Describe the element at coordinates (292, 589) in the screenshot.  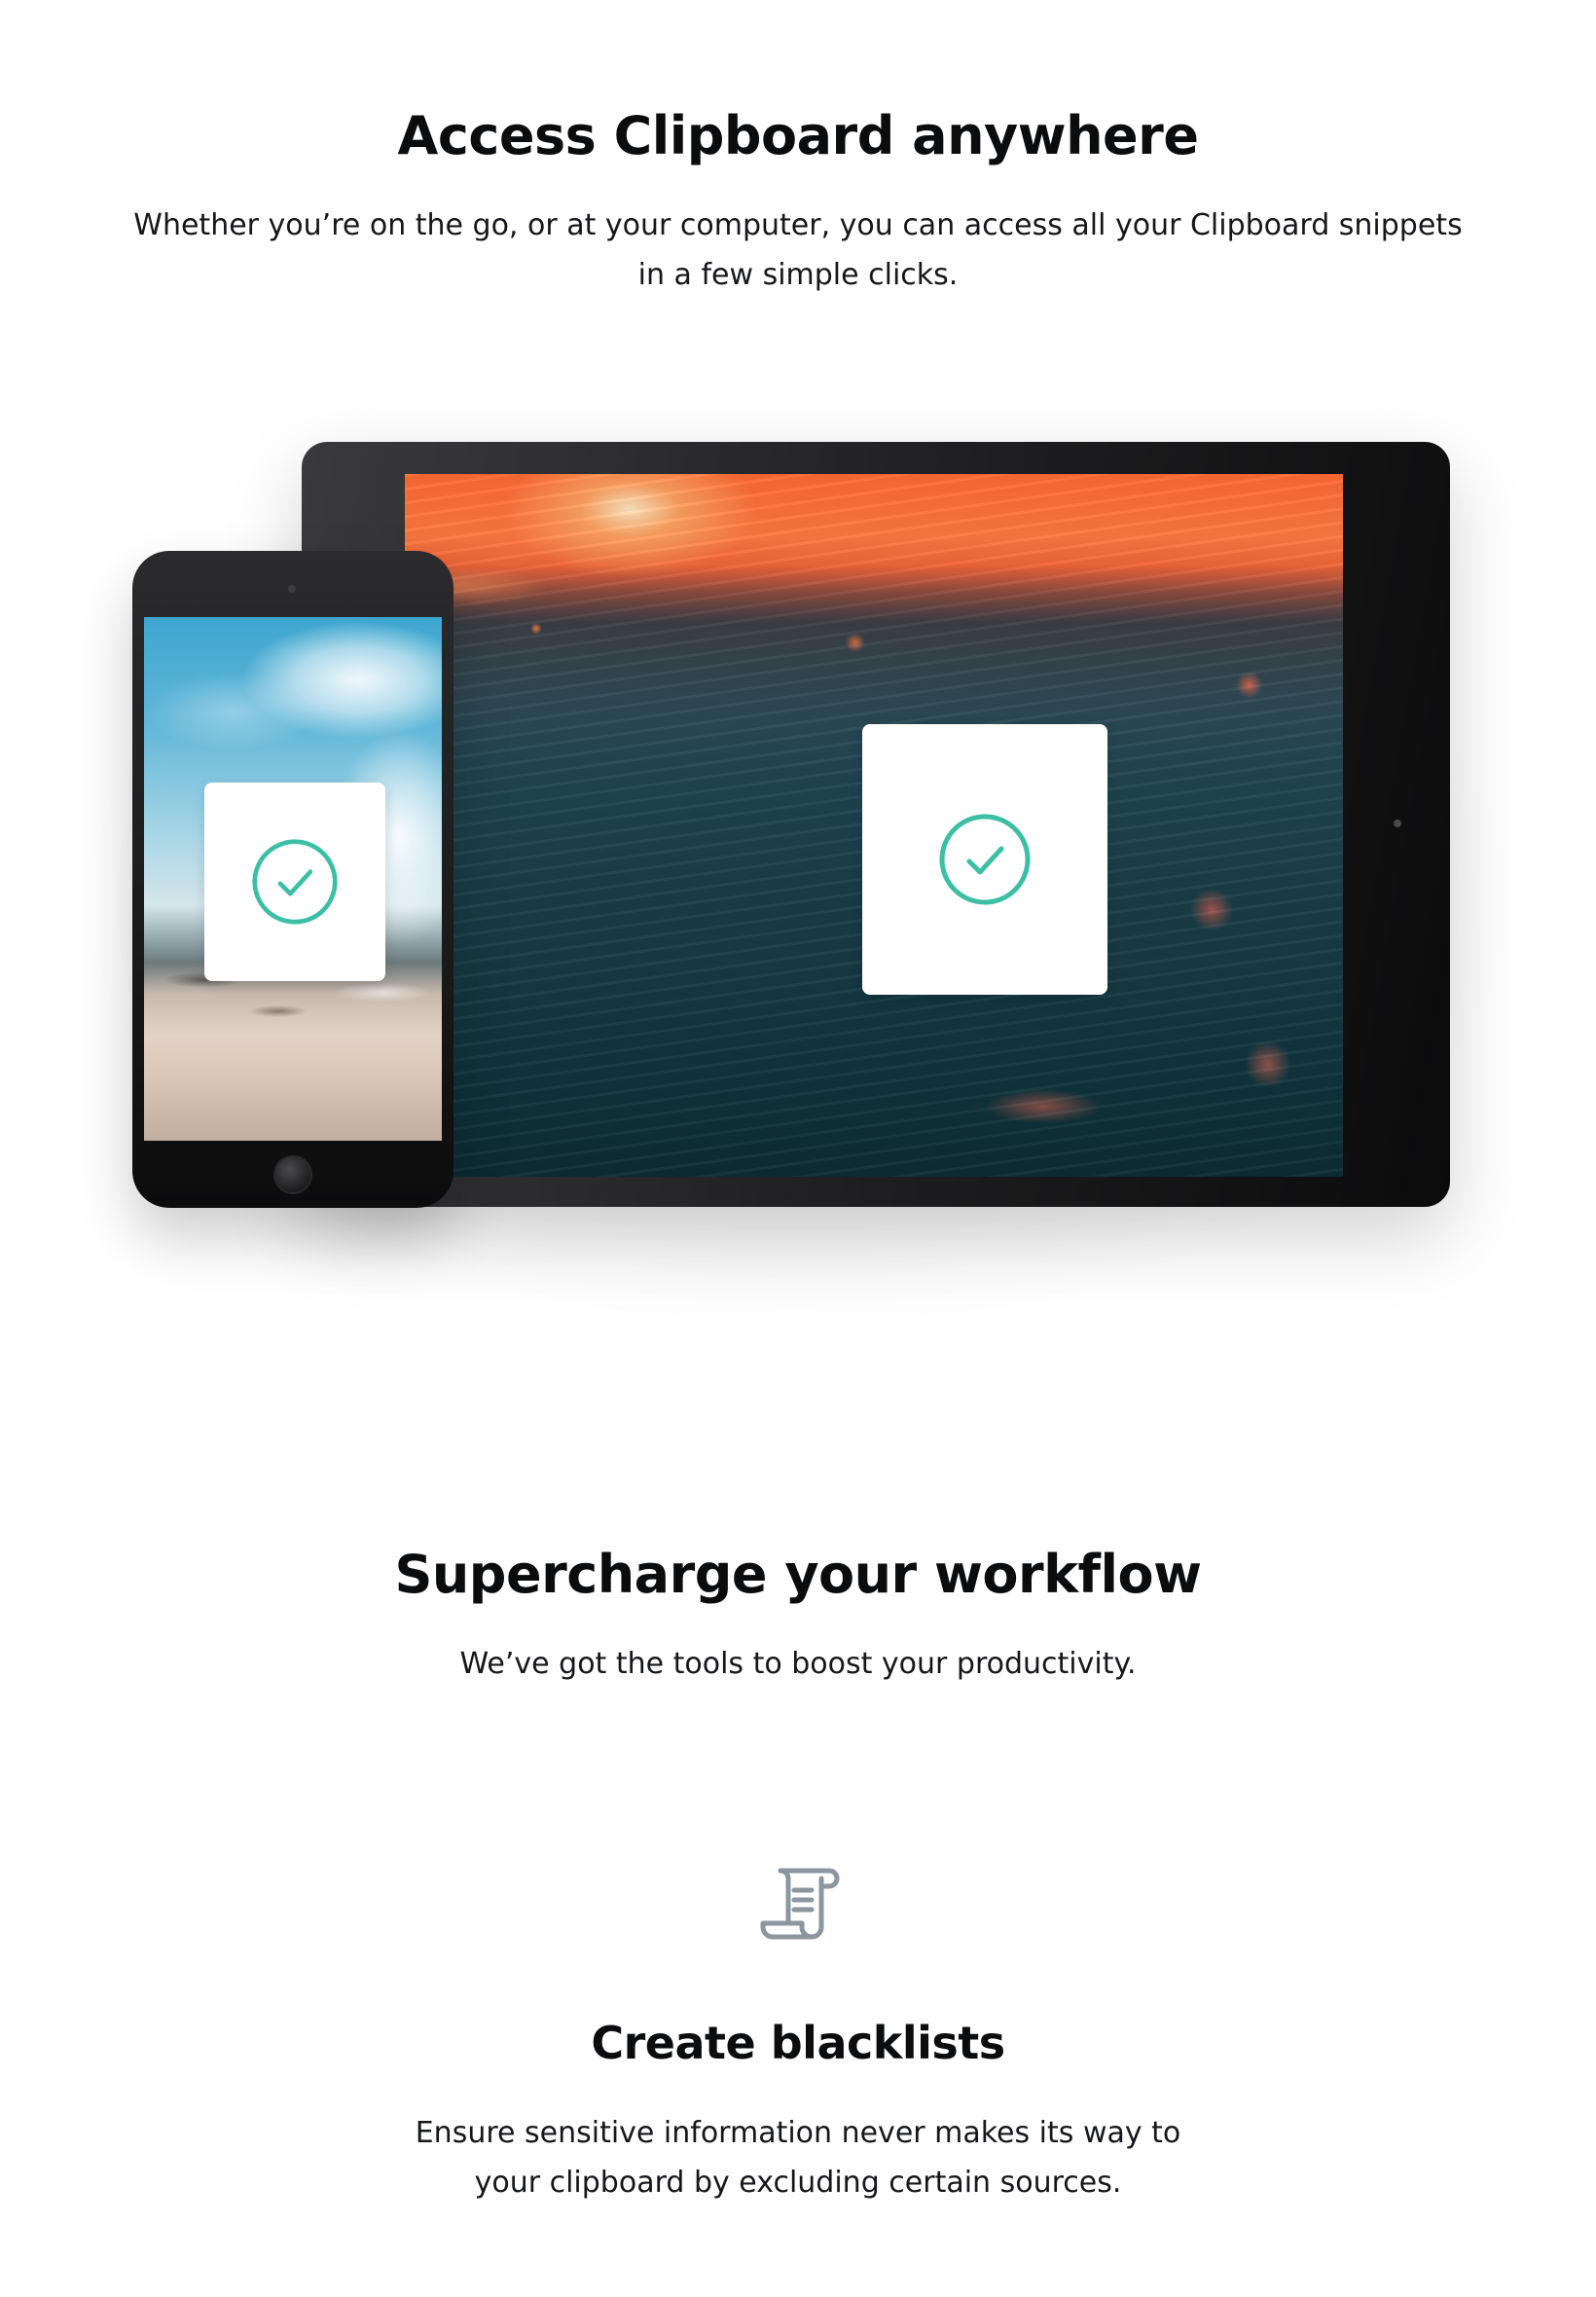
I see `phone-speaker` at that location.